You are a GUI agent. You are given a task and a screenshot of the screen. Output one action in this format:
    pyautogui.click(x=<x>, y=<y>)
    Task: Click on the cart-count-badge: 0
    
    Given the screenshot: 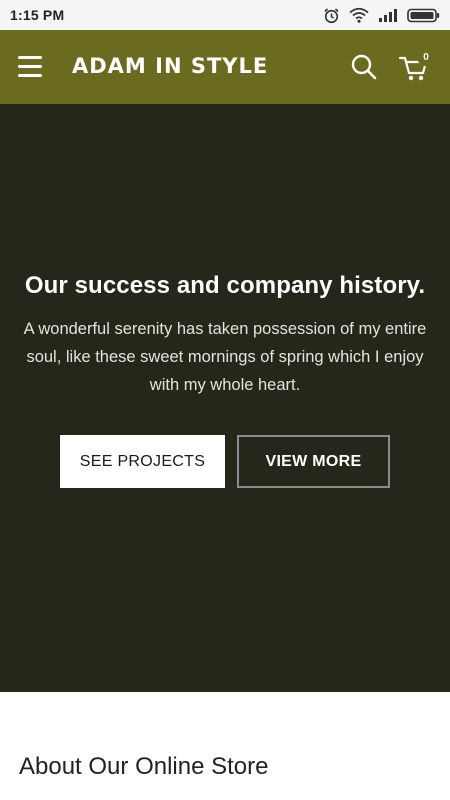 What is the action you would take?
    pyautogui.click(x=426, y=57)
    